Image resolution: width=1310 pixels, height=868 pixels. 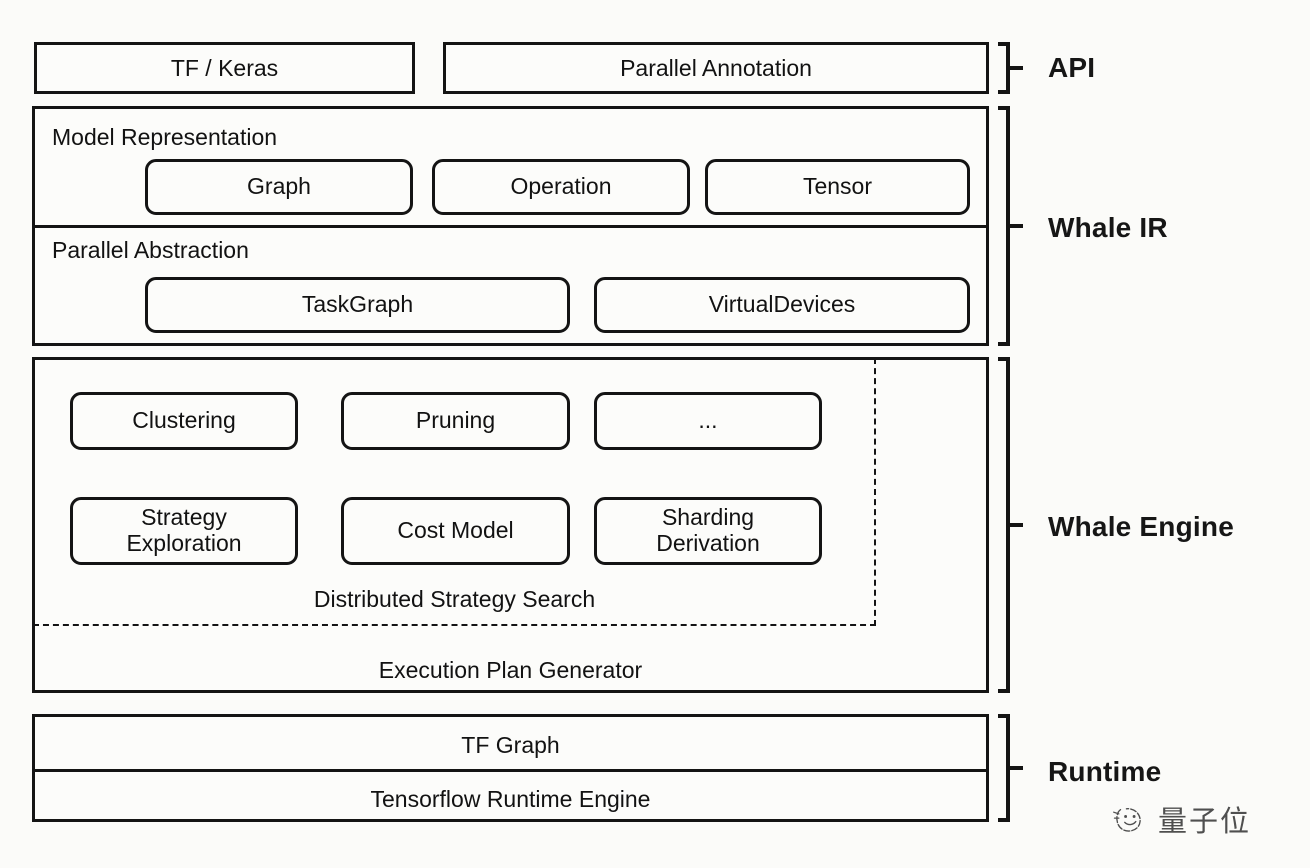 I want to click on section-label-whale-ir: Whale IR, so click(x=1108, y=227).